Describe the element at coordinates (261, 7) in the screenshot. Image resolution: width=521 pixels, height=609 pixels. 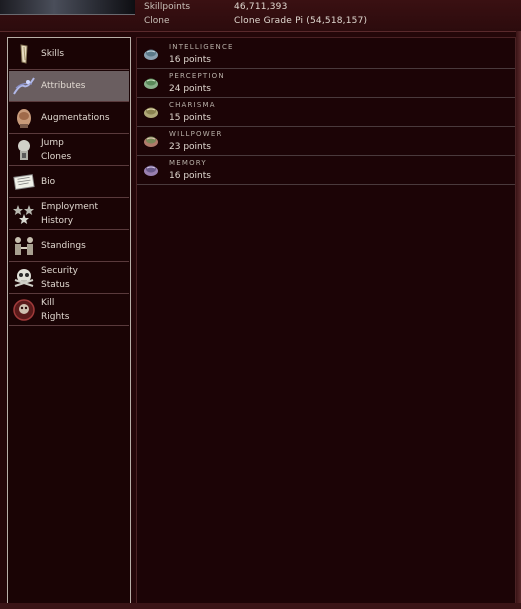
I see `skillpoints-value: 46,711,393` at that location.